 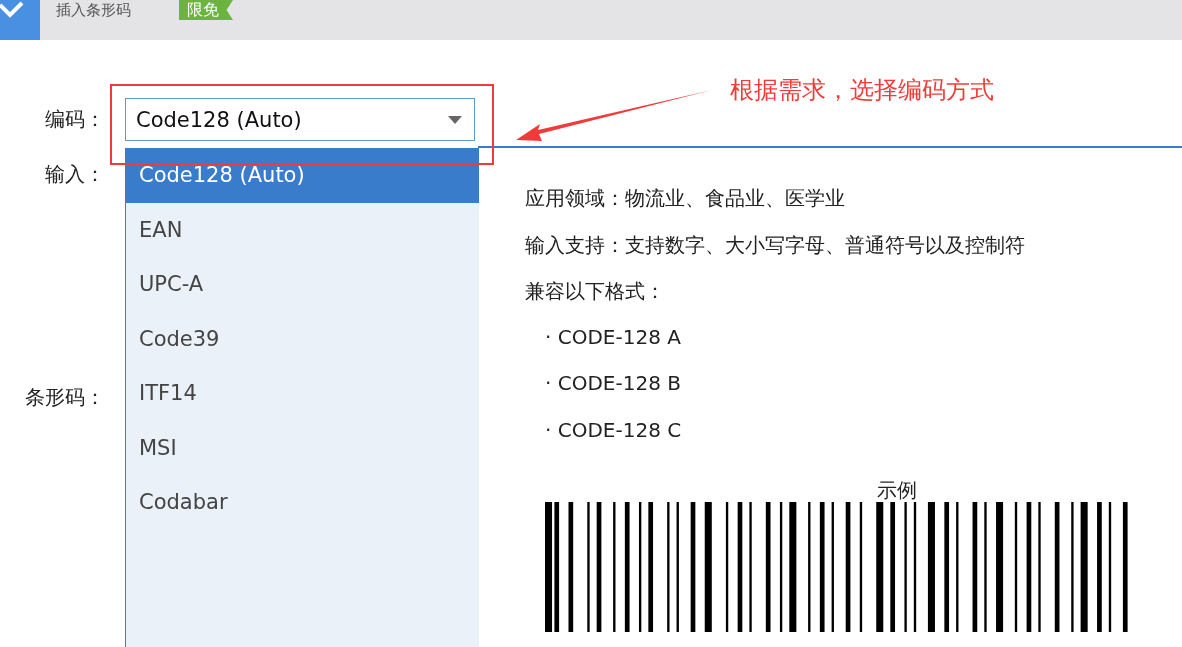 What do you see at coordinates (64, 397) in the screenshot?
I see `barcode-label: 条形码：` at bounding box center [64, 397].